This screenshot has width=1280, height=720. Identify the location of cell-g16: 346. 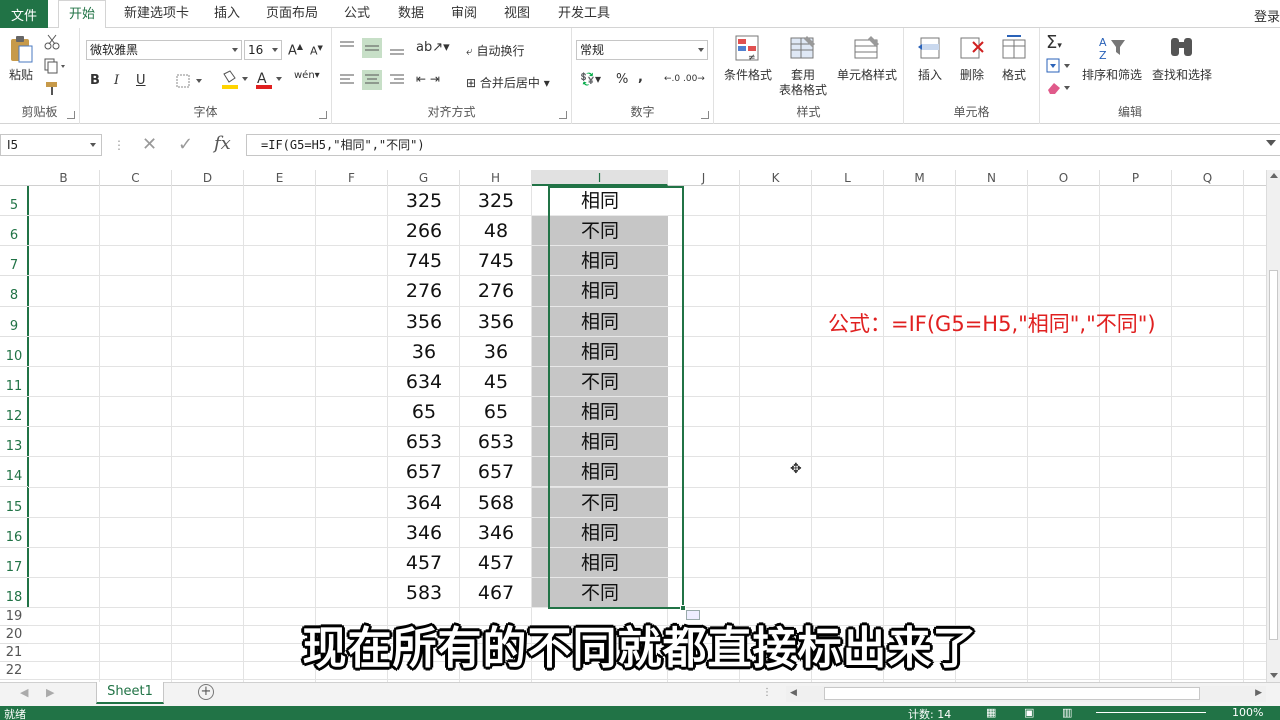
(424, 533).